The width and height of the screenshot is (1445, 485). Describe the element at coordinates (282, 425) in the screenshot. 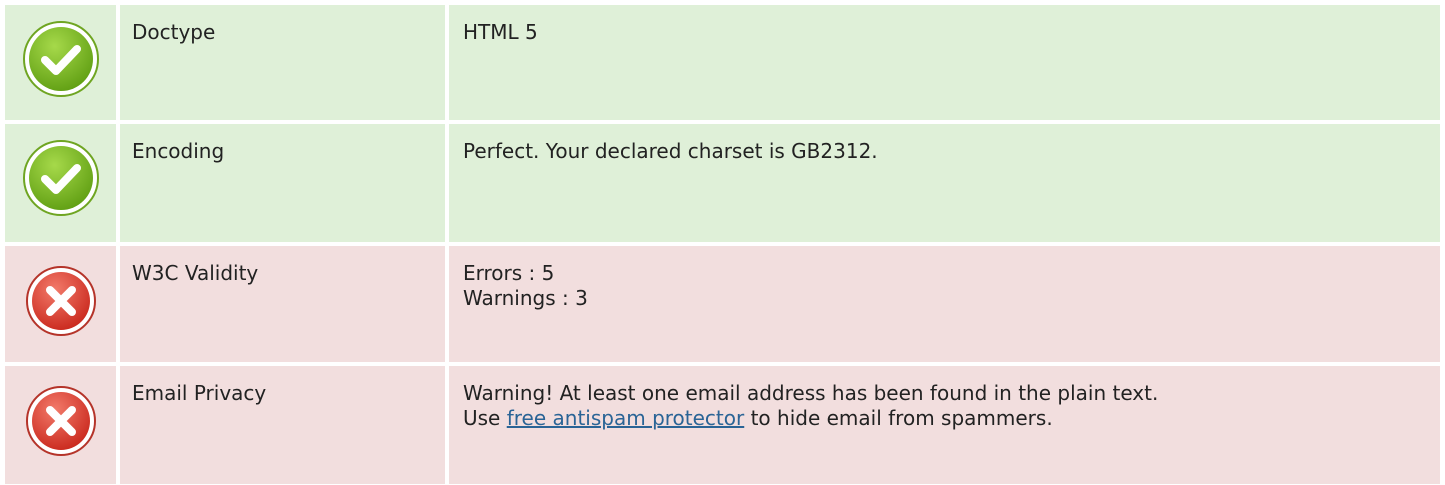

I see `check-name: Email Privacy` at that location.